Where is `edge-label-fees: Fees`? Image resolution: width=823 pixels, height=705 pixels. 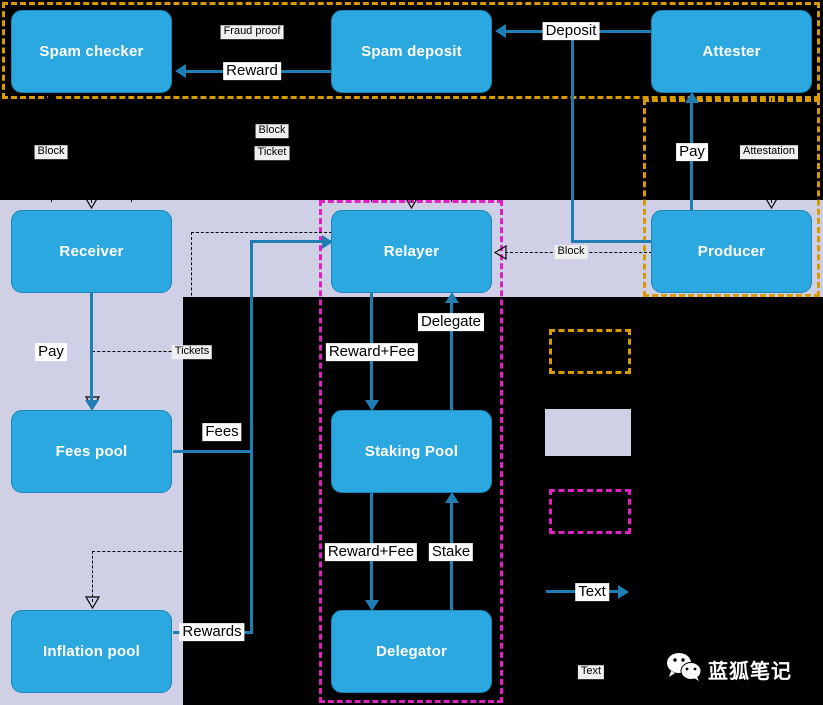
edge-label-fees: Fees is located at coordinates (222, 432).